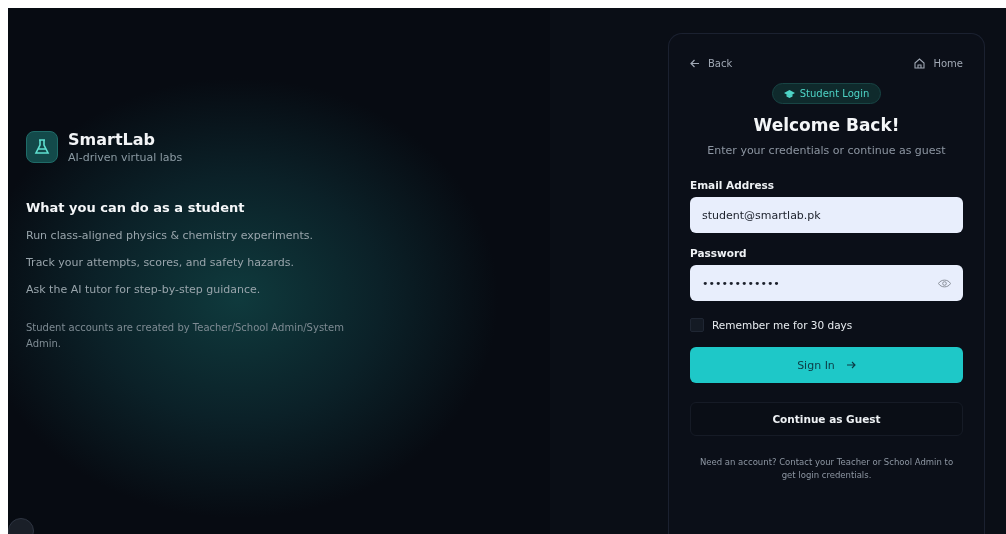 The image size is (1006, 534). What do you see at coordinates (826, 469) in the screenshot?
I see `footer-text: Need an account? Contact your Teacher or School Admin to get login credentials.` at bounding box center [826, 469].